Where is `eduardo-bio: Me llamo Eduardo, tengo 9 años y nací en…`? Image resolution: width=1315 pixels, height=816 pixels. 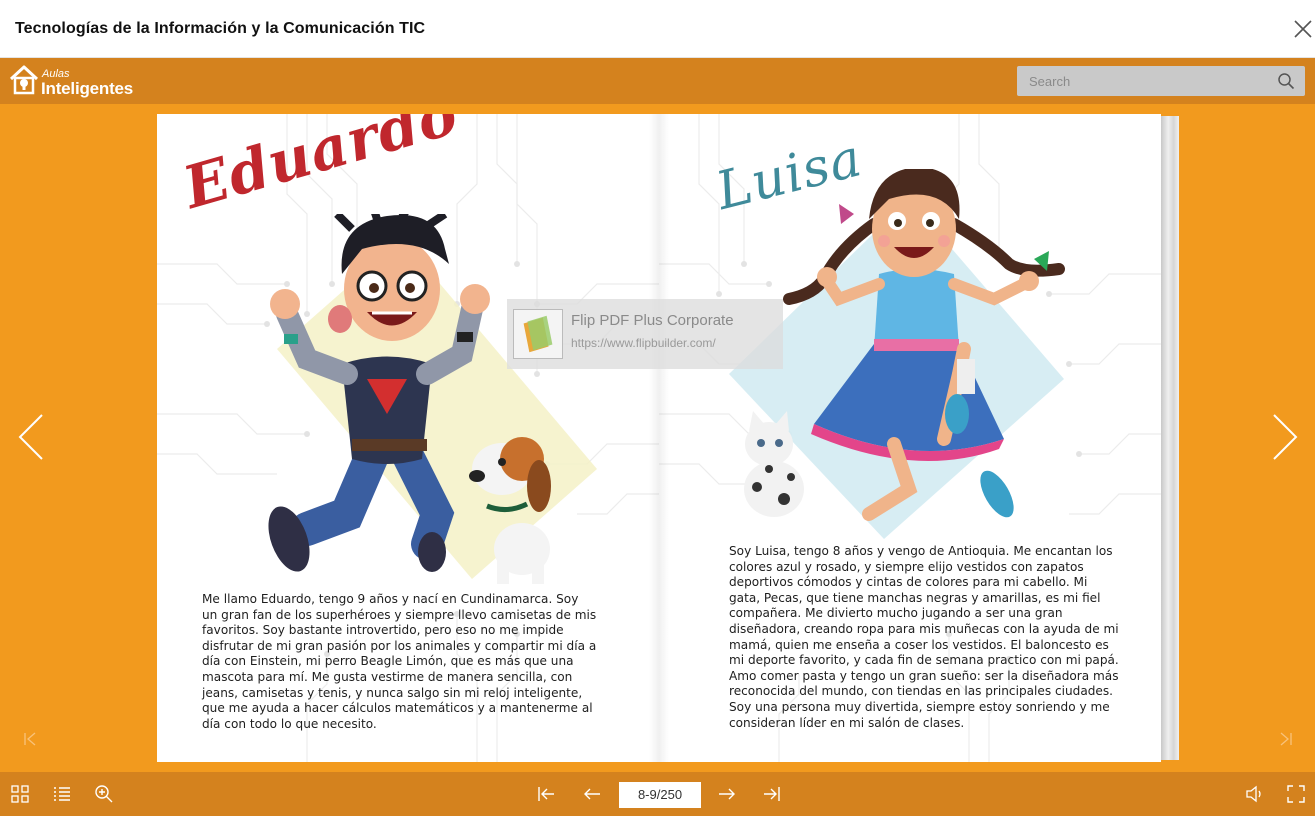 eduardo-bio: Me llamo Eduardo, tengo 9 años y nací en… is located at coordinates (399, 661).